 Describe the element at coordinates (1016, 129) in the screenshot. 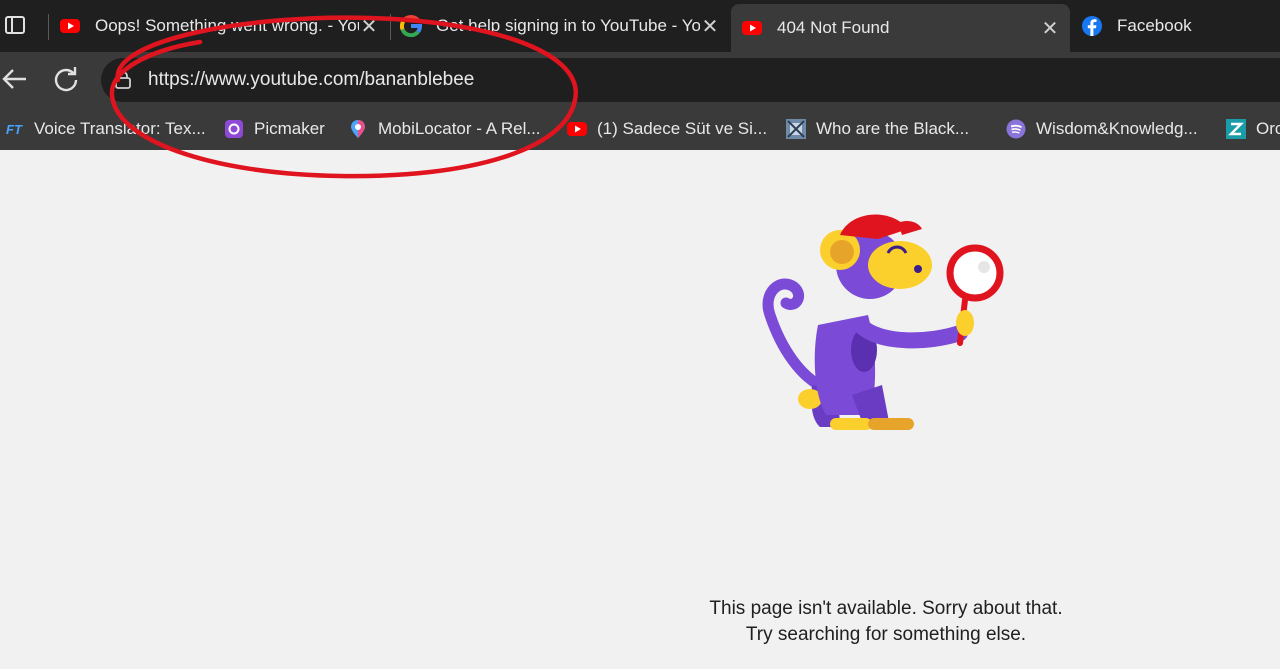

I see `spotify-icon` at that location.